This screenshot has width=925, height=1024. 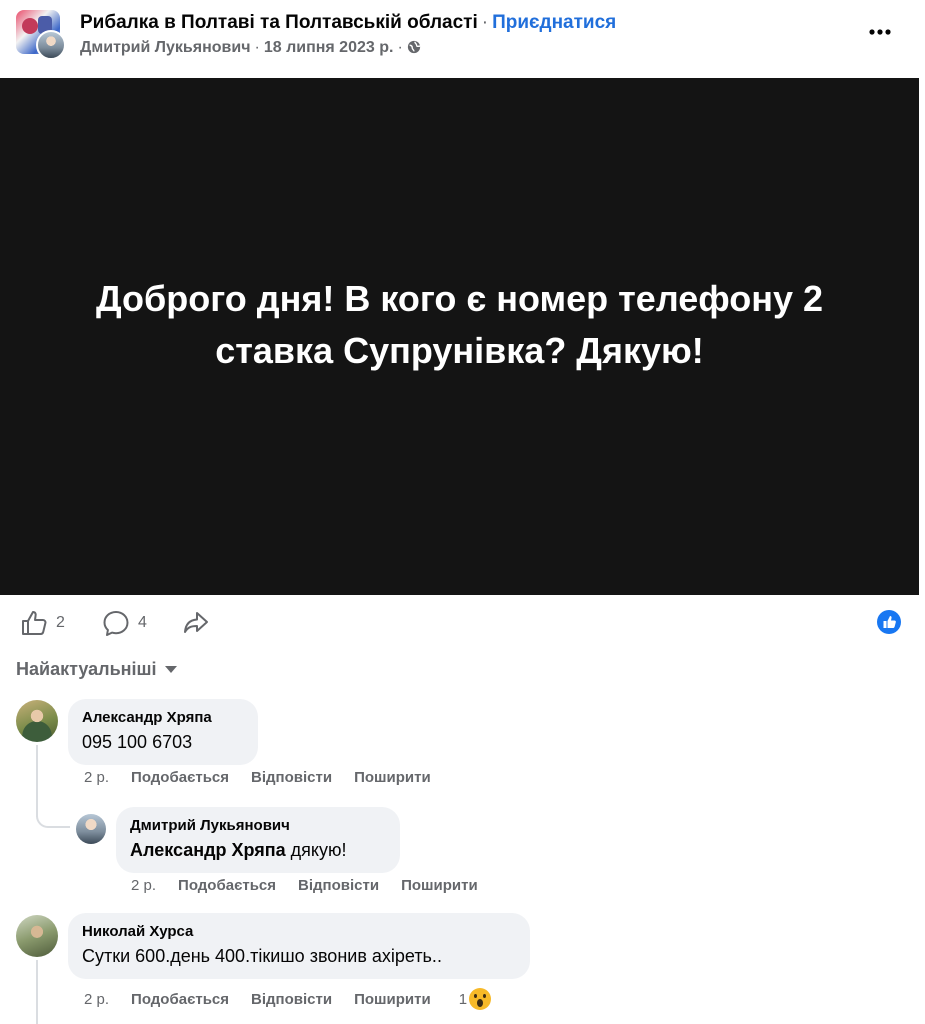 I want to click on like-button: 2, so click(x=42, y=623).